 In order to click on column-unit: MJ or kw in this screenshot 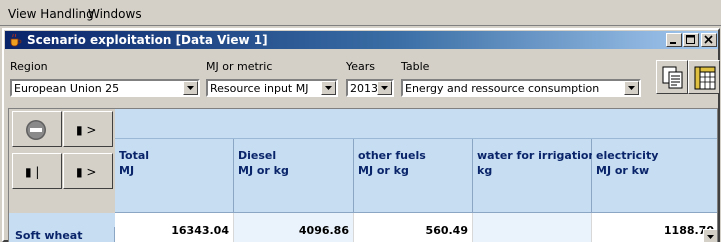, I will do `click(623, 170)`.